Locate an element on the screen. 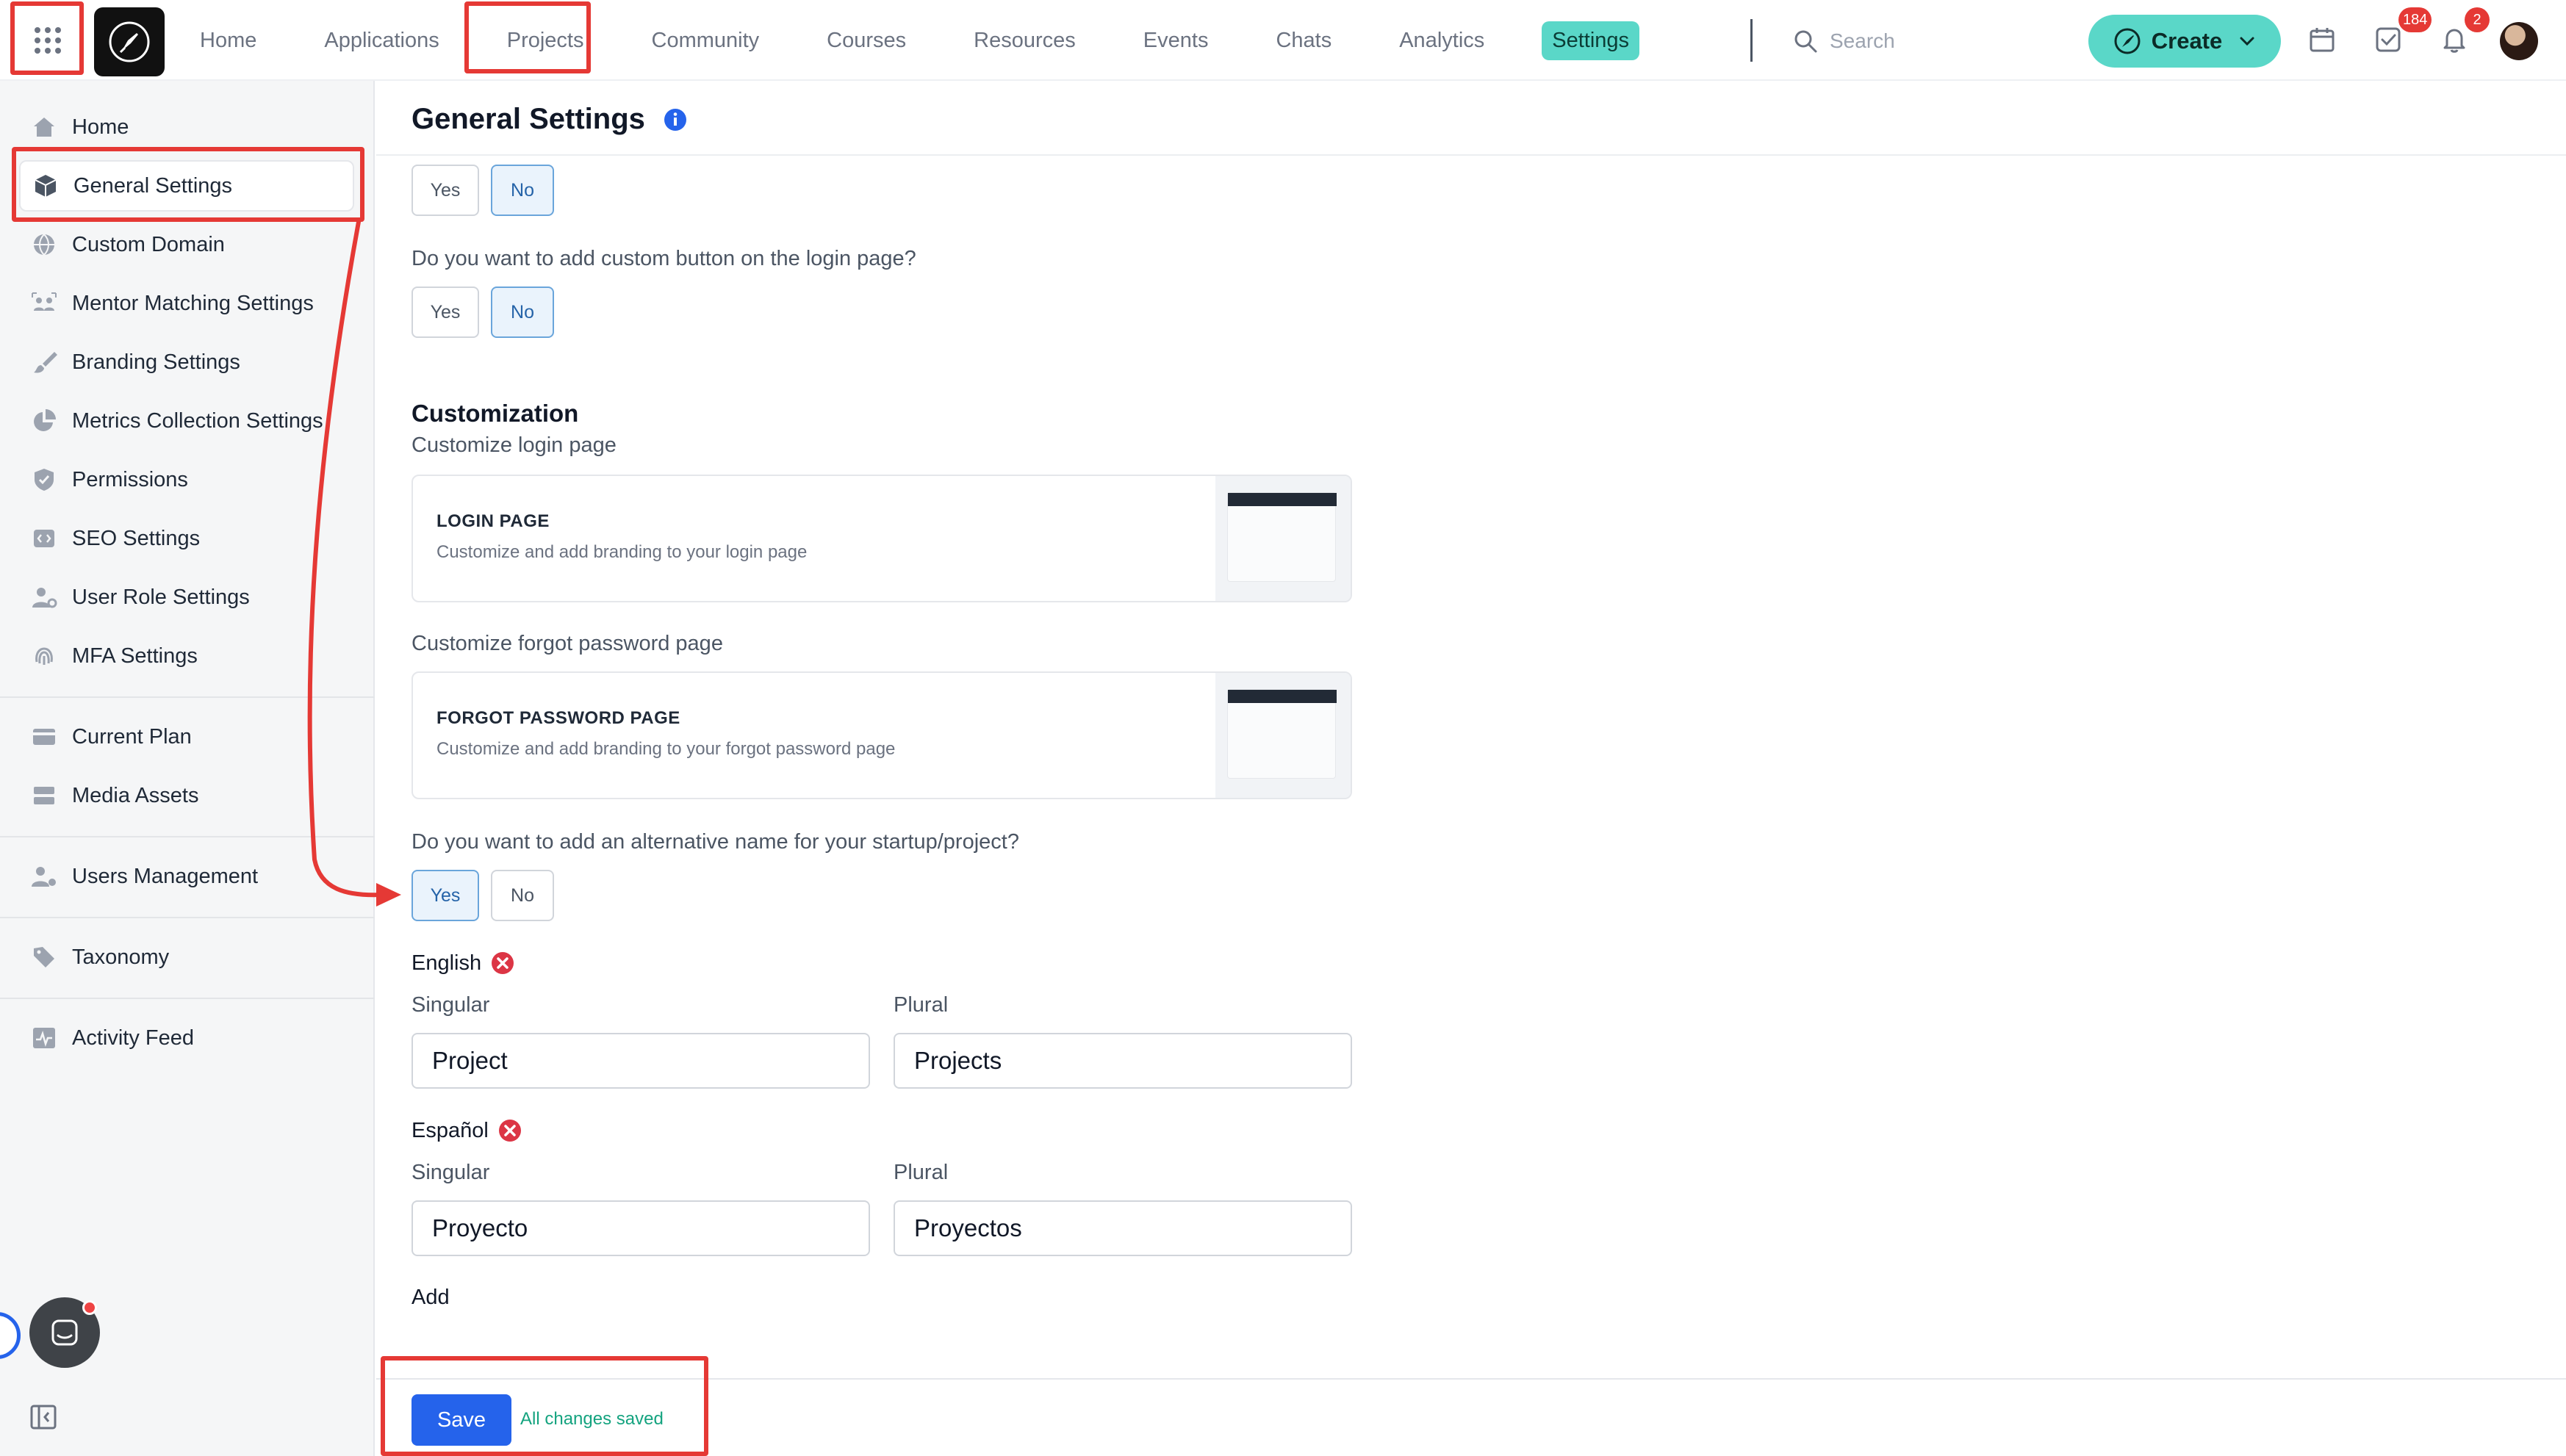 Image resolution: width=2566 pixels, height=1456 pixels. sidebar-item-mentor-matching: Mentor Matching Settings is located at coordinates (186, 303).